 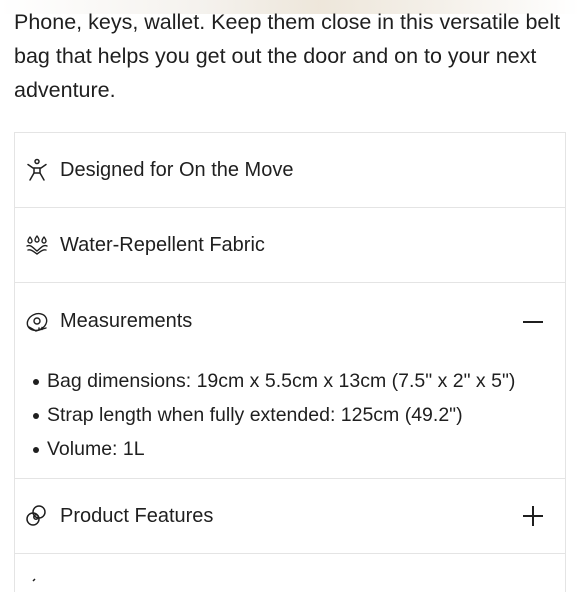 What do you see at coordinates (37, 589) in the screenshot?
I see `partial-icon` at bounding box center [37, 589].